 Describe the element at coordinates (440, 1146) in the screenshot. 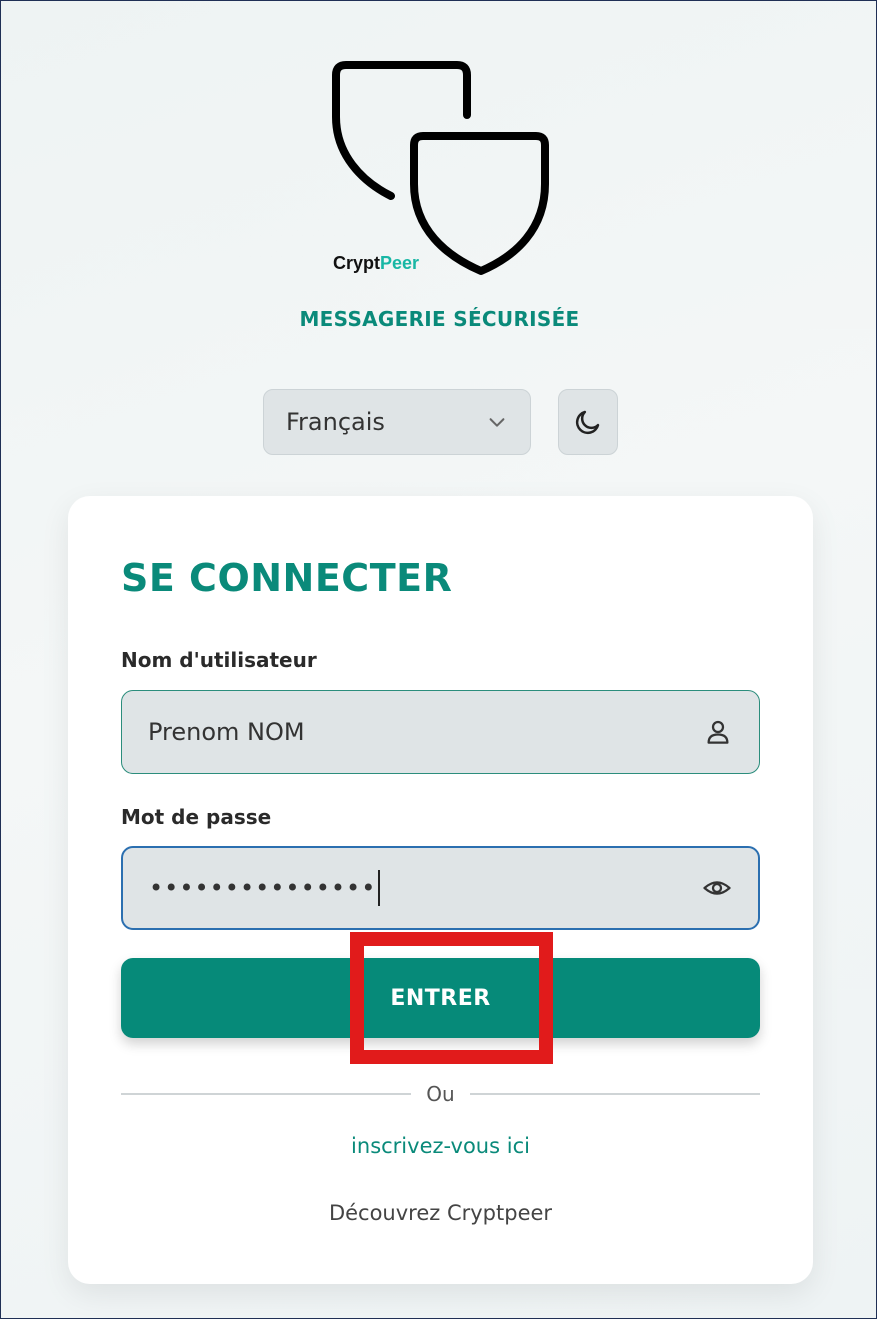

I see `signup-link: inscrivez-vous ici` at that location.